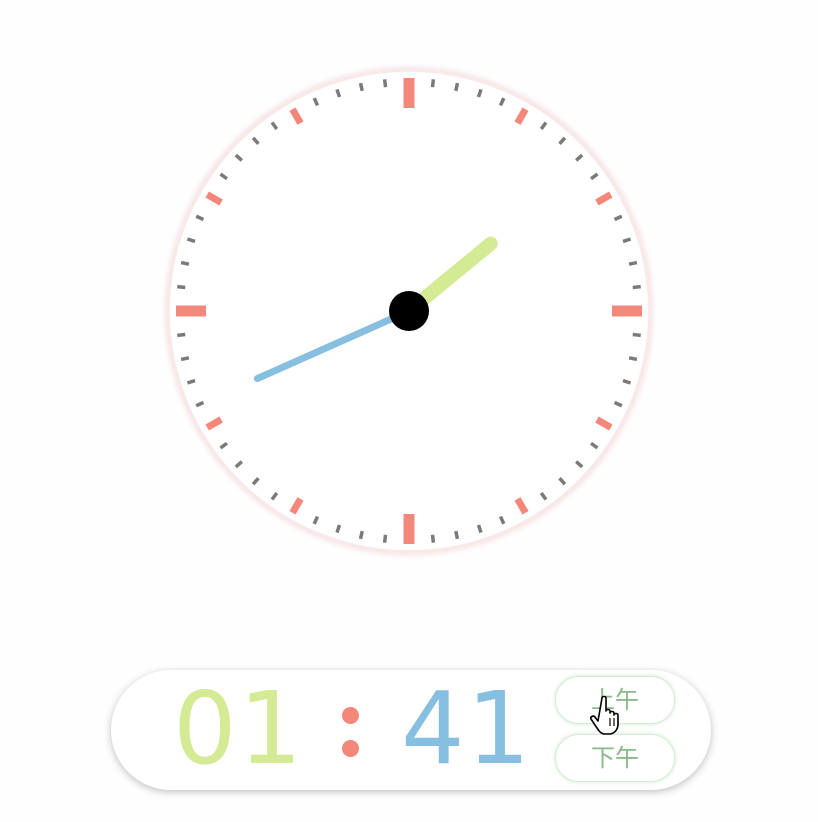  Describe the element at coordinates (615, 758) in the screenshot. I see `pm-button: 下午` at that location.